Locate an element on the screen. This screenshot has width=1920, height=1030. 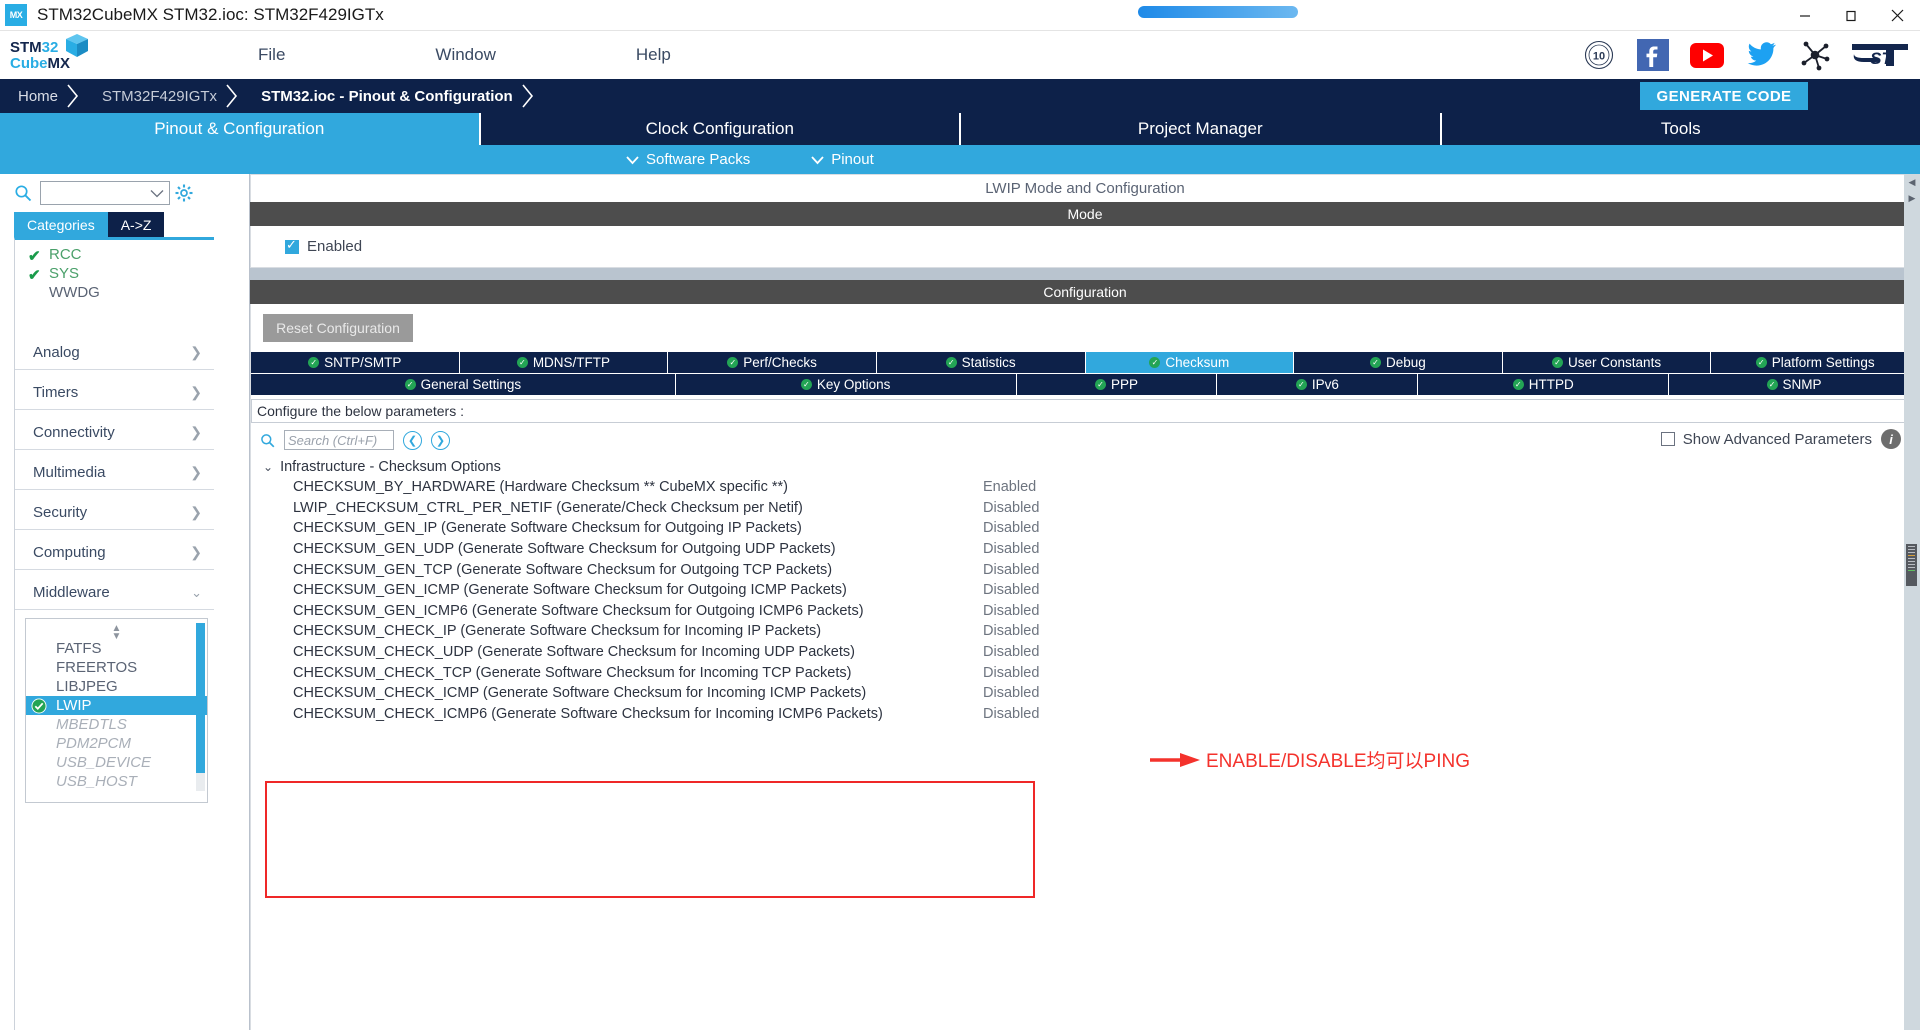
minimize-button is located at coordinates (1805, 15).